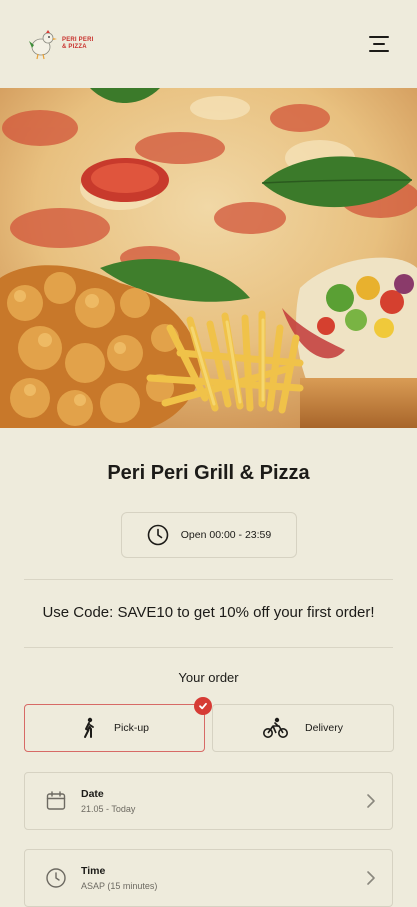 This screenshot has height=907, width=417. What do you see at coordinates (108, 809) in the screenshot?
I see `date-value: 21.05 - Today` at bounding box center [108, 809].